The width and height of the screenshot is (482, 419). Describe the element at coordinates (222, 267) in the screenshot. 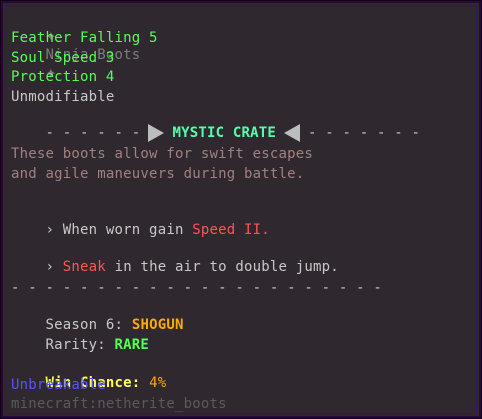

I see `ability-suffix: in the air to double jump.` at that location.